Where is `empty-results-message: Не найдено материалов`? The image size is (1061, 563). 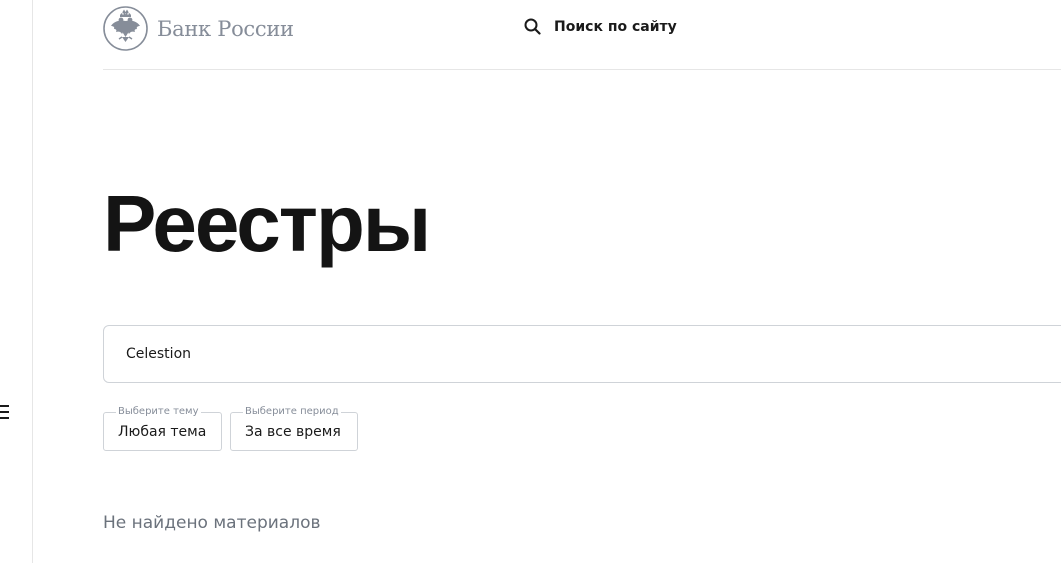 empty-results-message: Не найдено материалов is located at coordinates (212, 523).